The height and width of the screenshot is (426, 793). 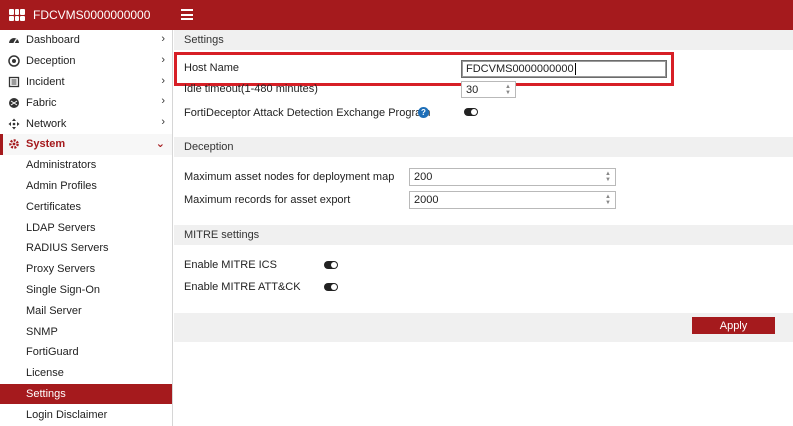 What do you see at coordinates (14, 144) in the screenshot?
I see `gear-icon` at bounding box center [14, 144].